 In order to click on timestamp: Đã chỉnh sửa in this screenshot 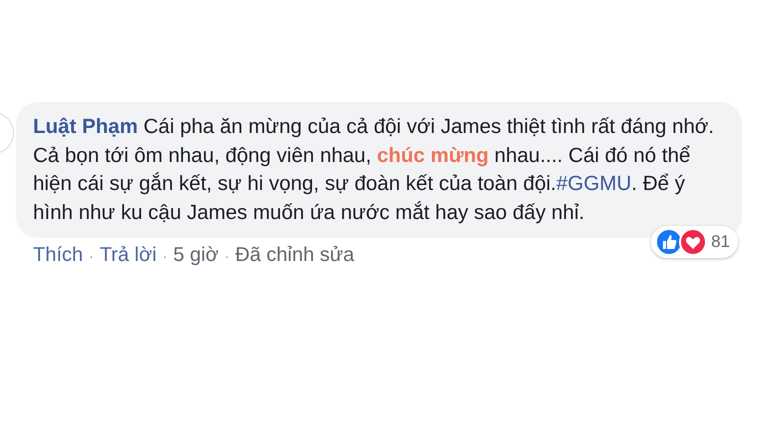, I will do `click(294, 255)`.